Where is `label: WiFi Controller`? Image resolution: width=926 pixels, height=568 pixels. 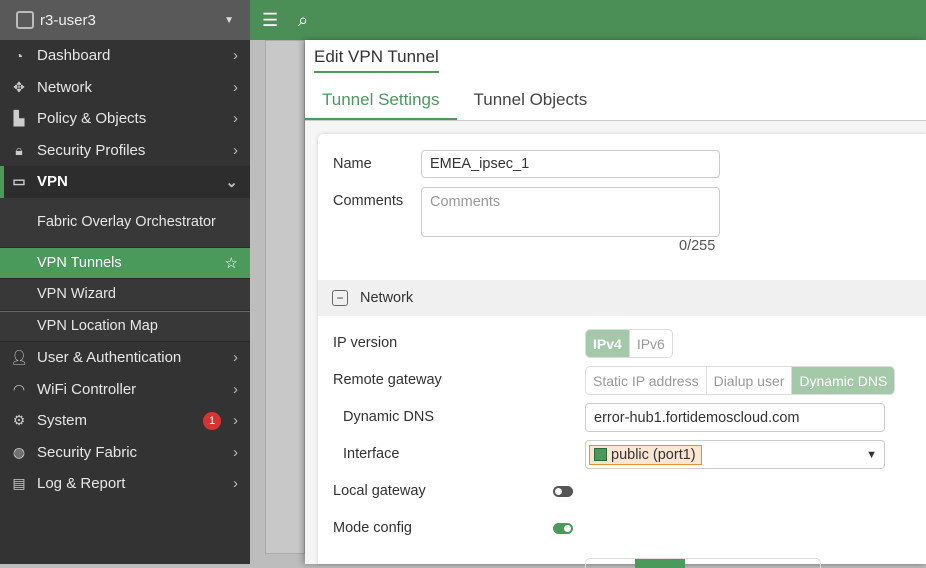 label: WiFi Controller is located at coordinates (87, 389).